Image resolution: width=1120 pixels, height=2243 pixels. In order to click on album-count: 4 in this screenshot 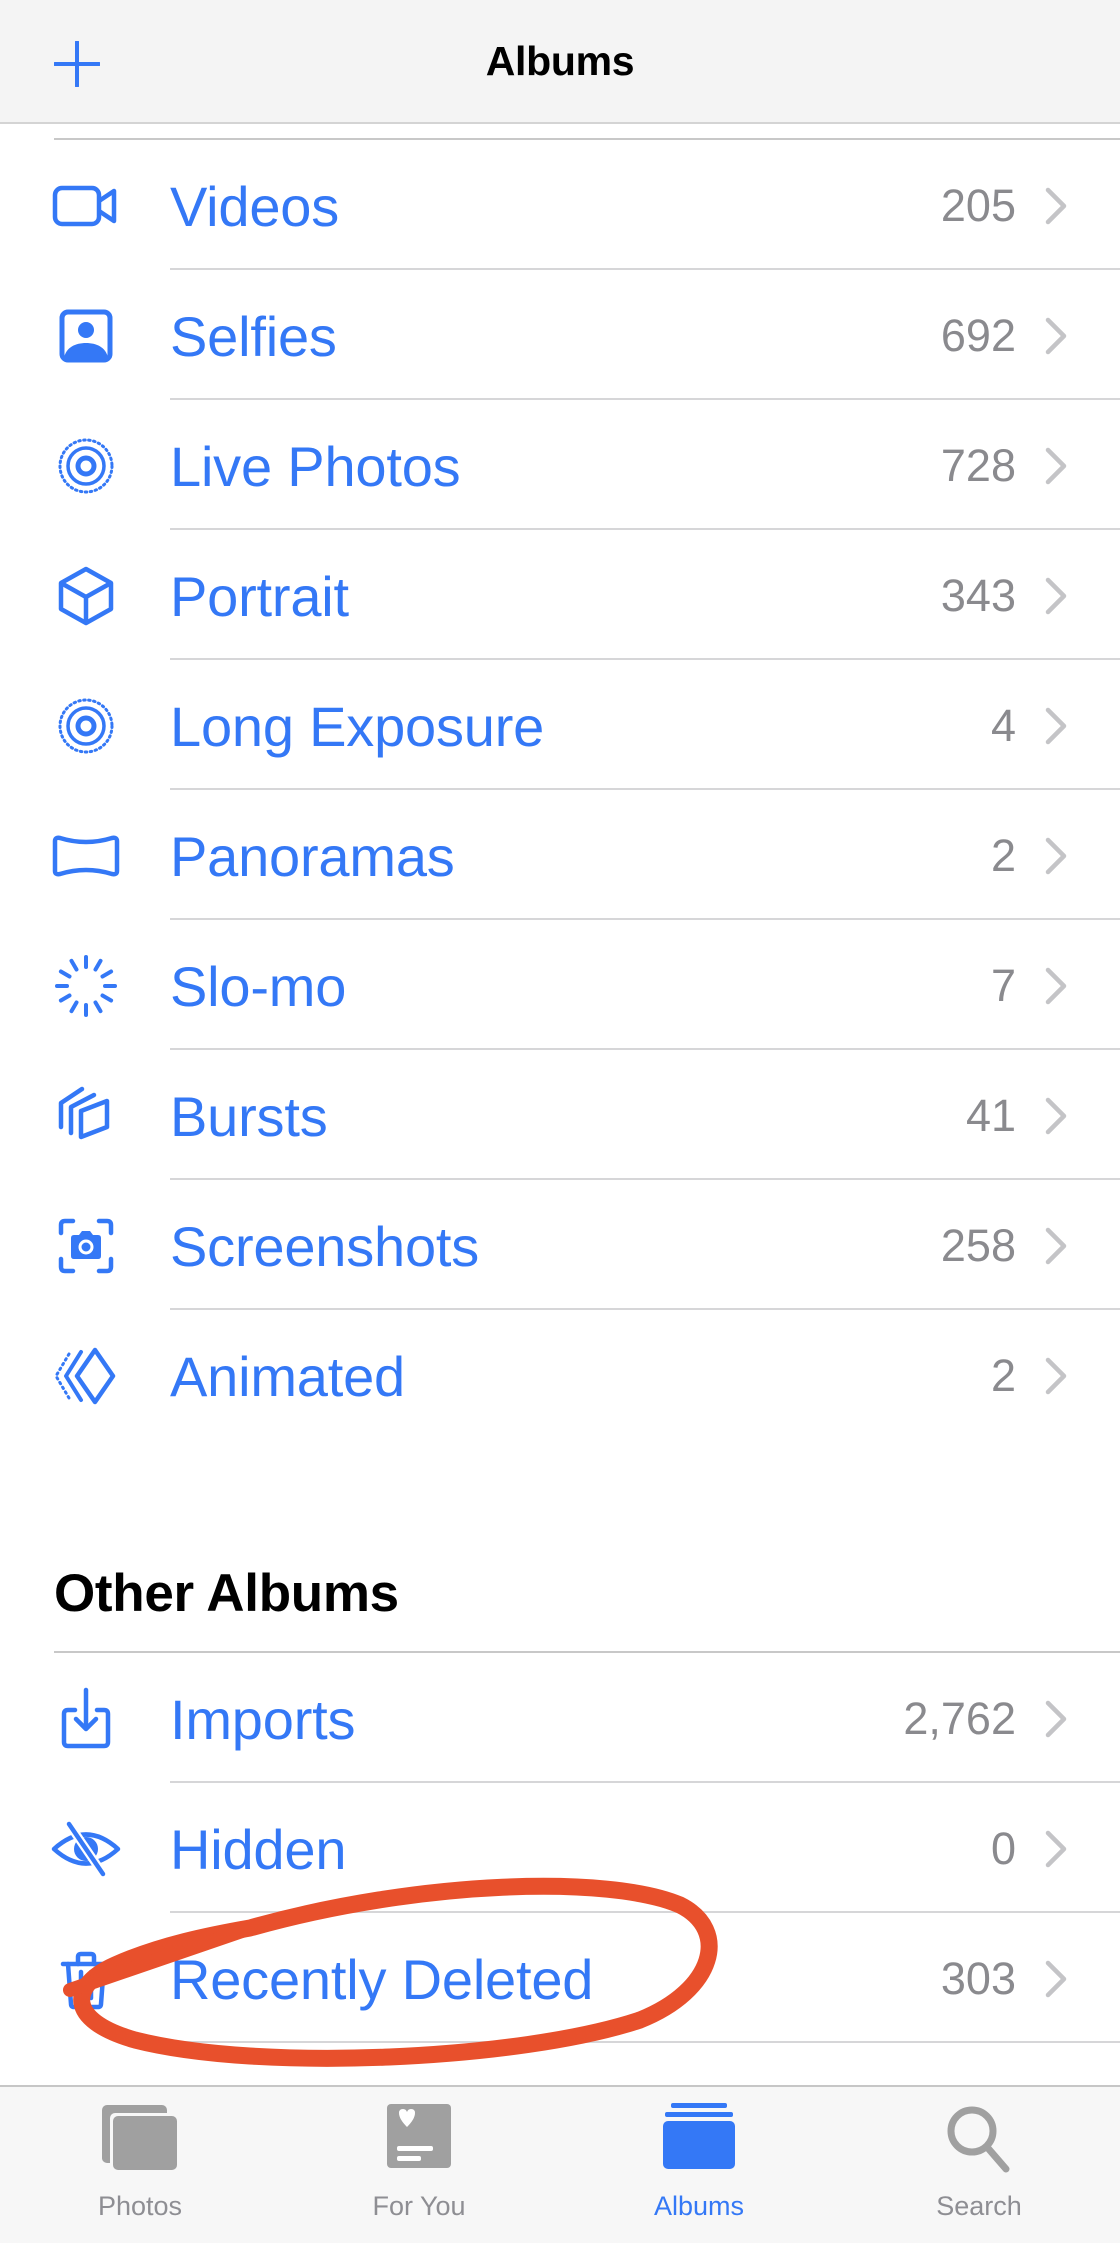, I will do `click(1003, 725)`.